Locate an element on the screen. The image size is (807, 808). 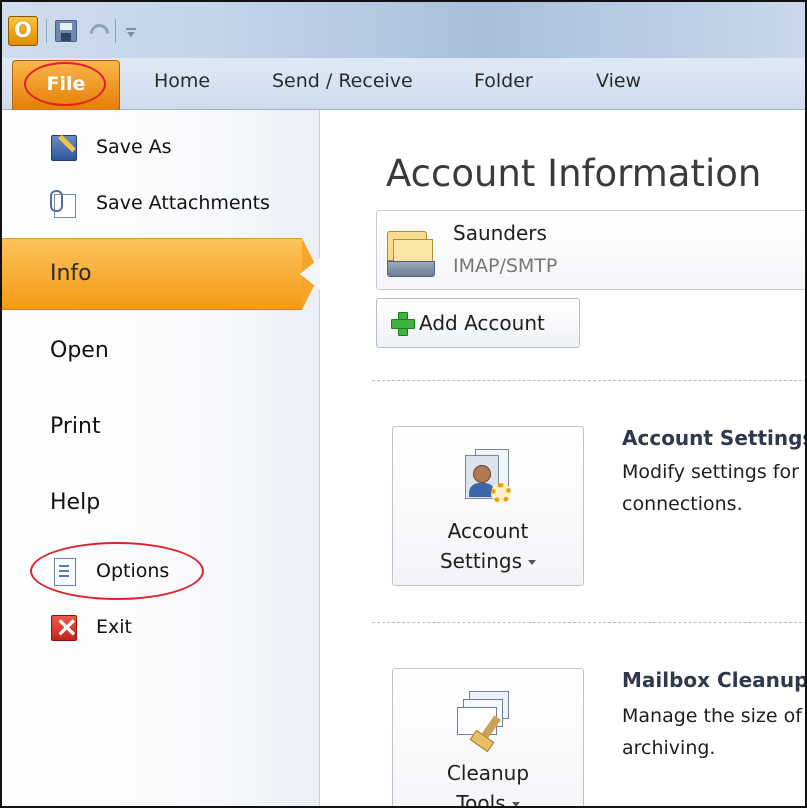
customize-toolbar-icon is located at coordinates (131, 31).